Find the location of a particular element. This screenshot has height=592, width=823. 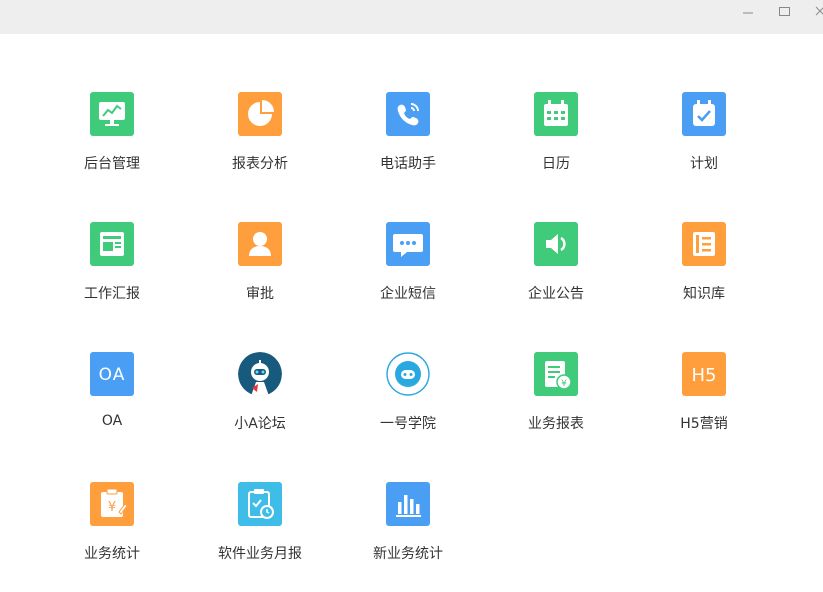

svg-text: OA is located at coordinates (112, 375).